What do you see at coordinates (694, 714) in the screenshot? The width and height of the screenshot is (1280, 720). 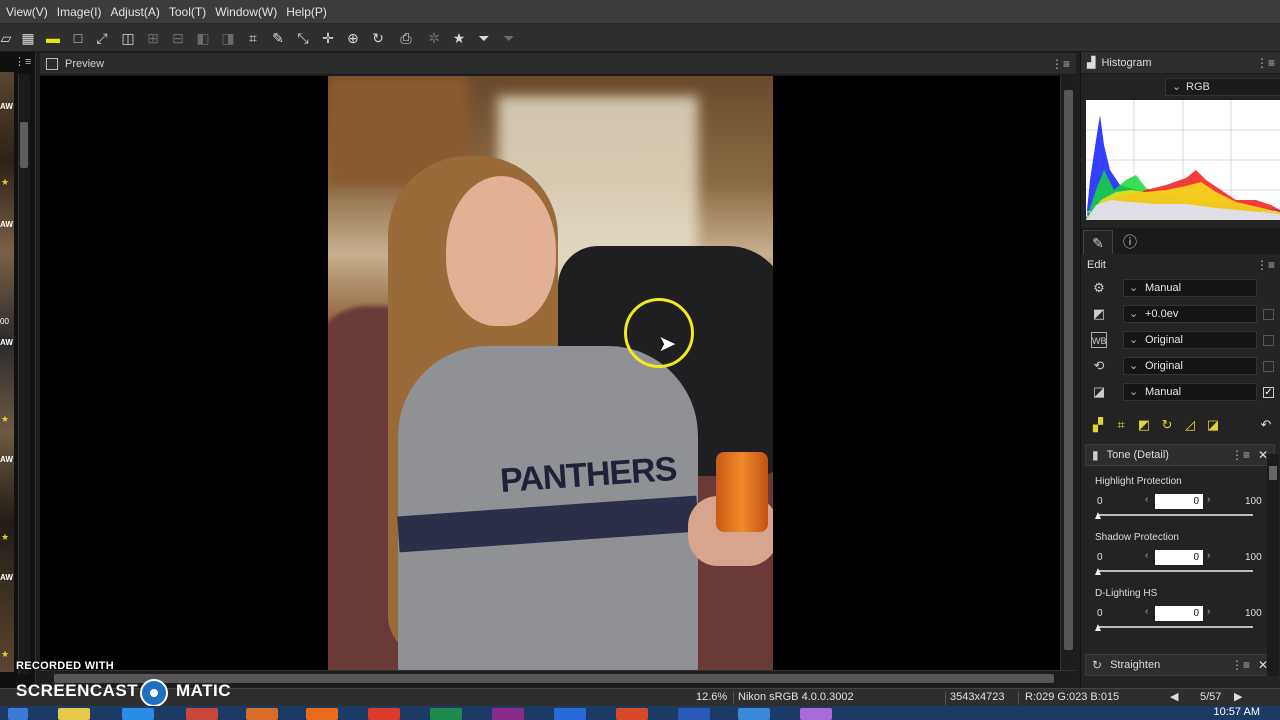 I see `word-icon` at bounding box center [694, 714].